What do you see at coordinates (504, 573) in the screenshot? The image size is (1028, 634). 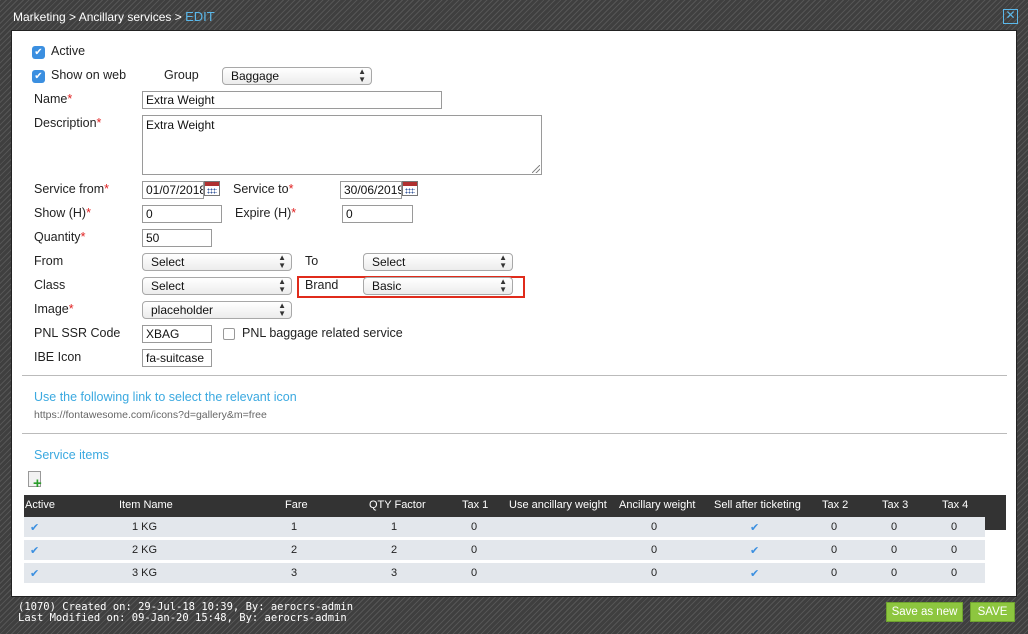 I see `table-row: ✔ 3 KG 3 3 0 0 ✔ 0 0 0` at bounding box center [504, 573].